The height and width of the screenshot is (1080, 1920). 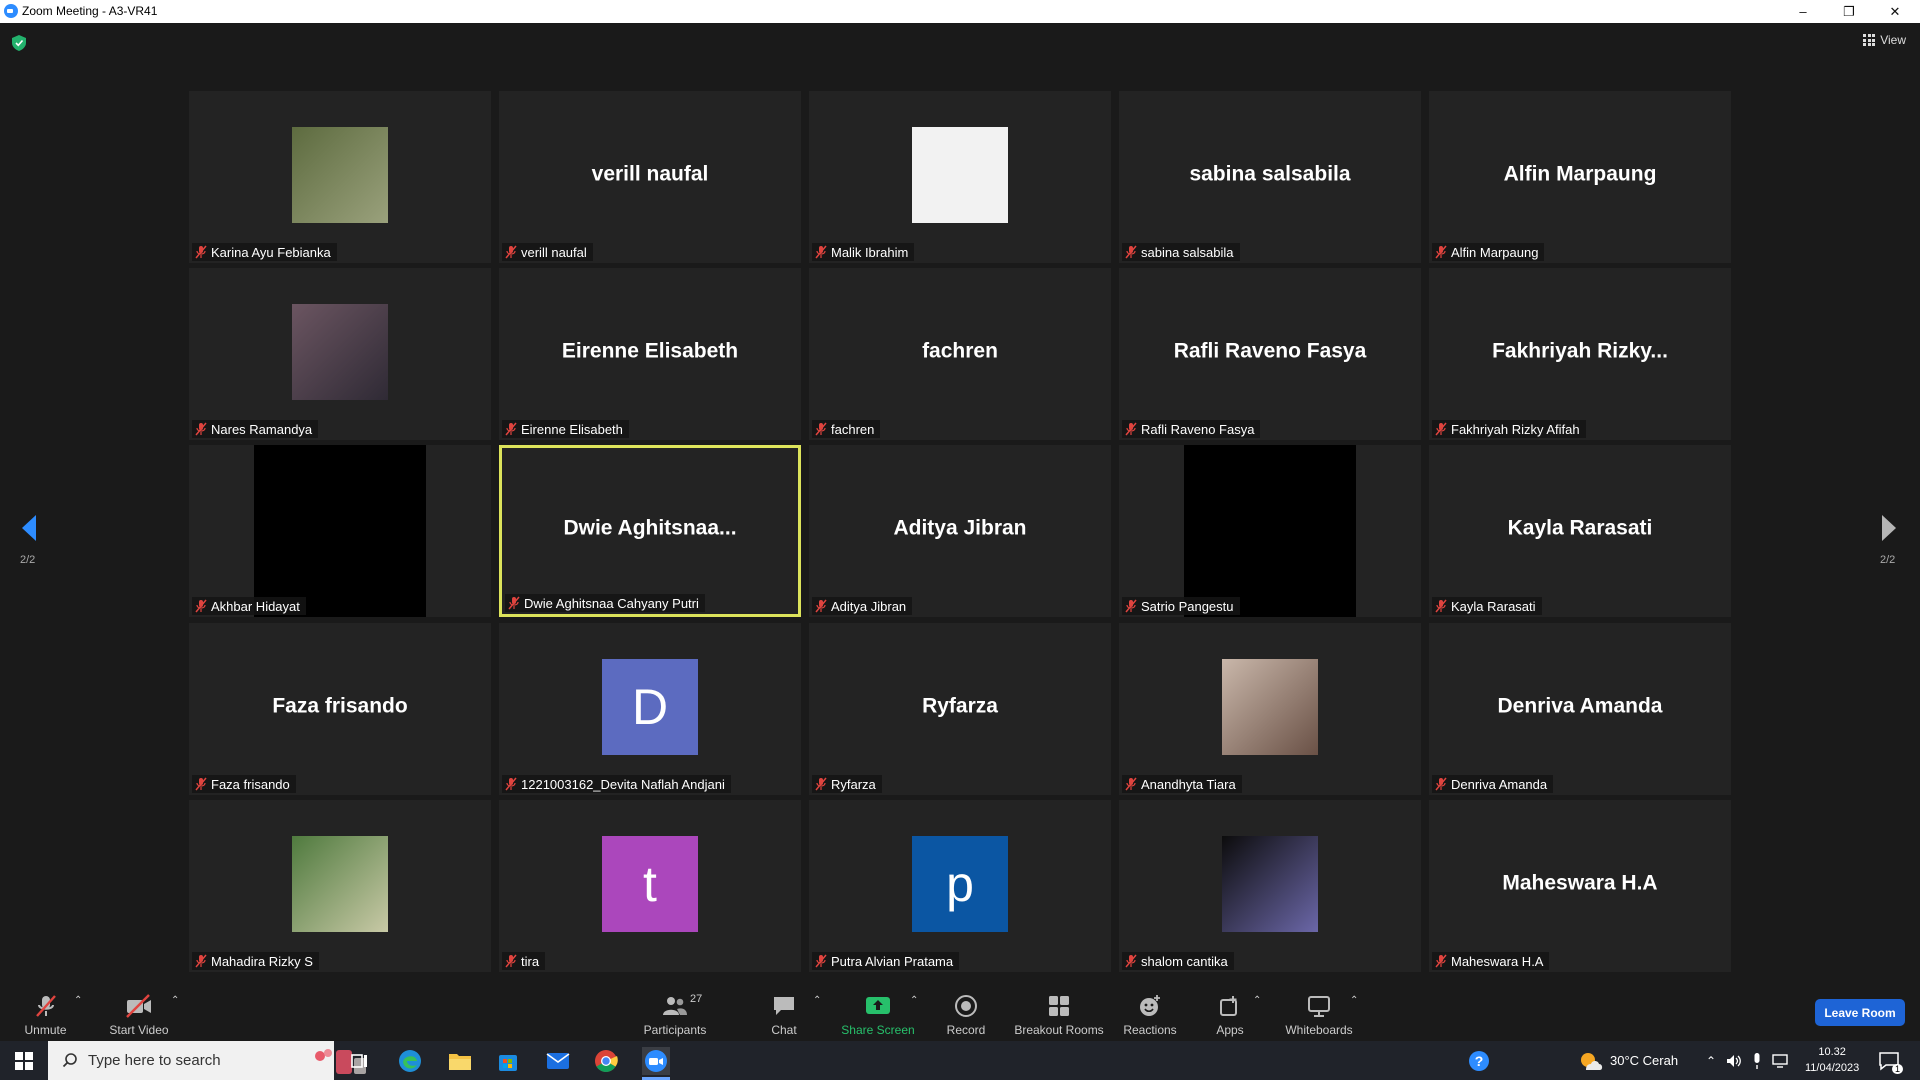 I want to click on weather-widget: 30°C Cerah, so click(x=1628, y=1060).